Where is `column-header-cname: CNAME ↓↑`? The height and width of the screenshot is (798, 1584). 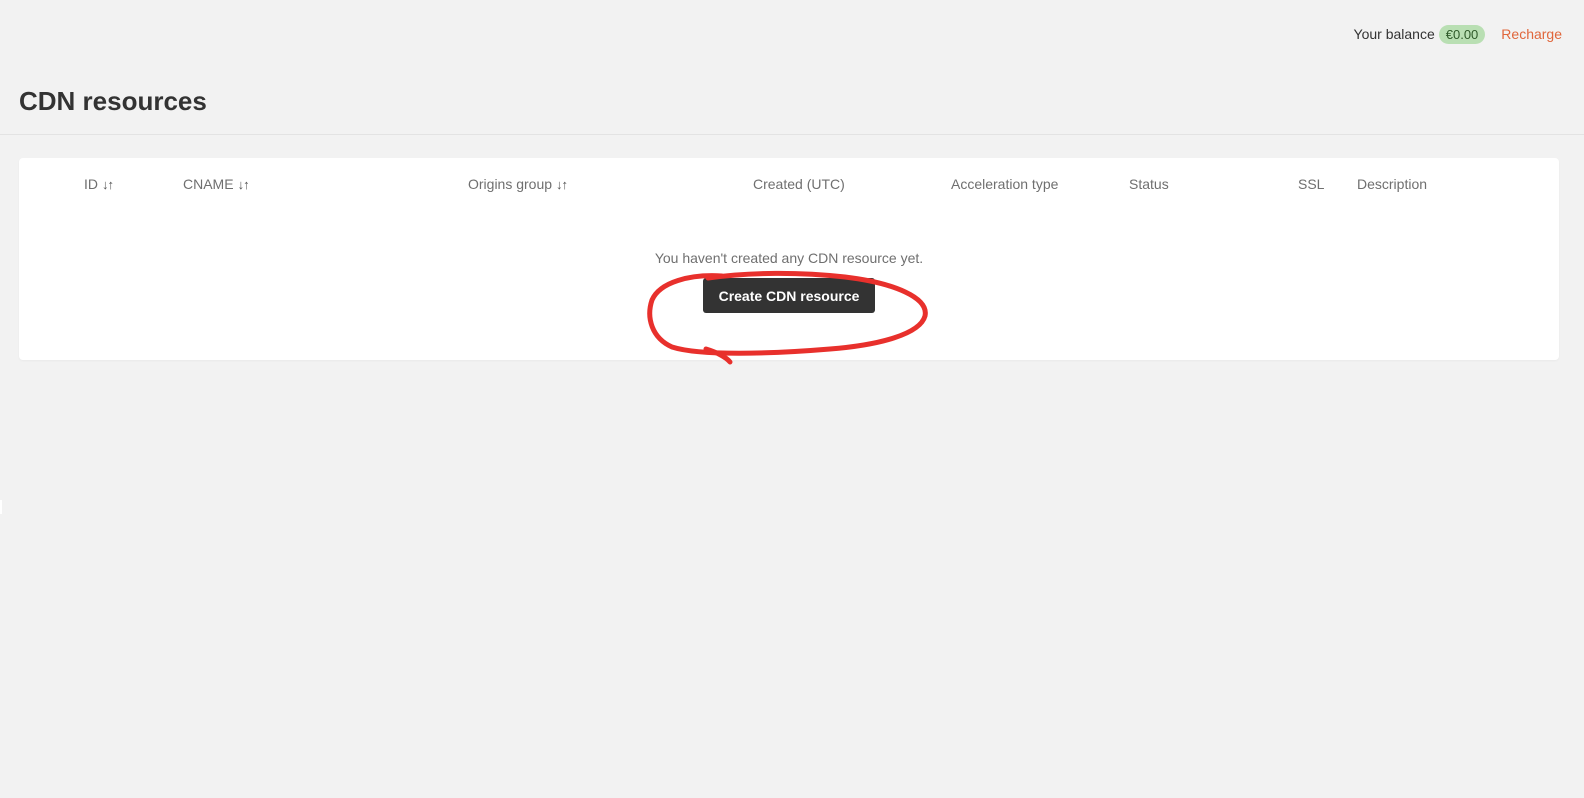
column-header-cname: CNAME ↓↑ is located at coordinates (216, 184).